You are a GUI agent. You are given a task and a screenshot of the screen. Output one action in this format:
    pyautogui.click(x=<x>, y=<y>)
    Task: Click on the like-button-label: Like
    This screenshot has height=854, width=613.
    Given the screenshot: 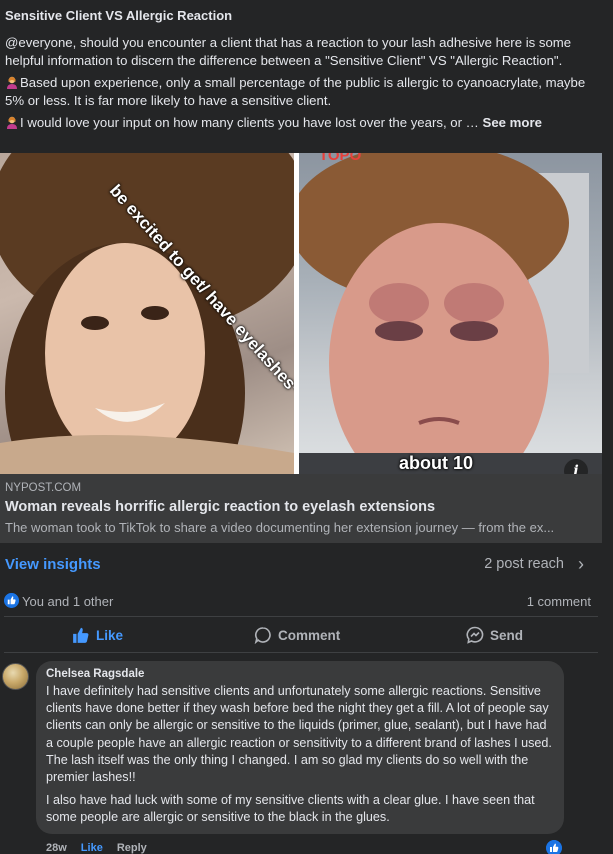 What is the action you would take?
    pyautogui.click(x=110, y=635)
    